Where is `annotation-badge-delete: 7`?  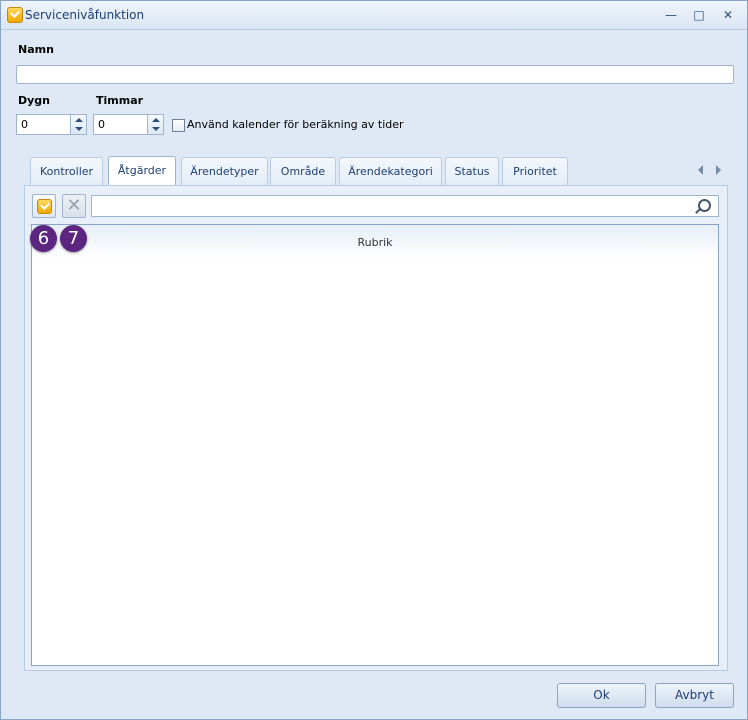 annotation-badge-delete: 7 is located at coordinates (73, 238).